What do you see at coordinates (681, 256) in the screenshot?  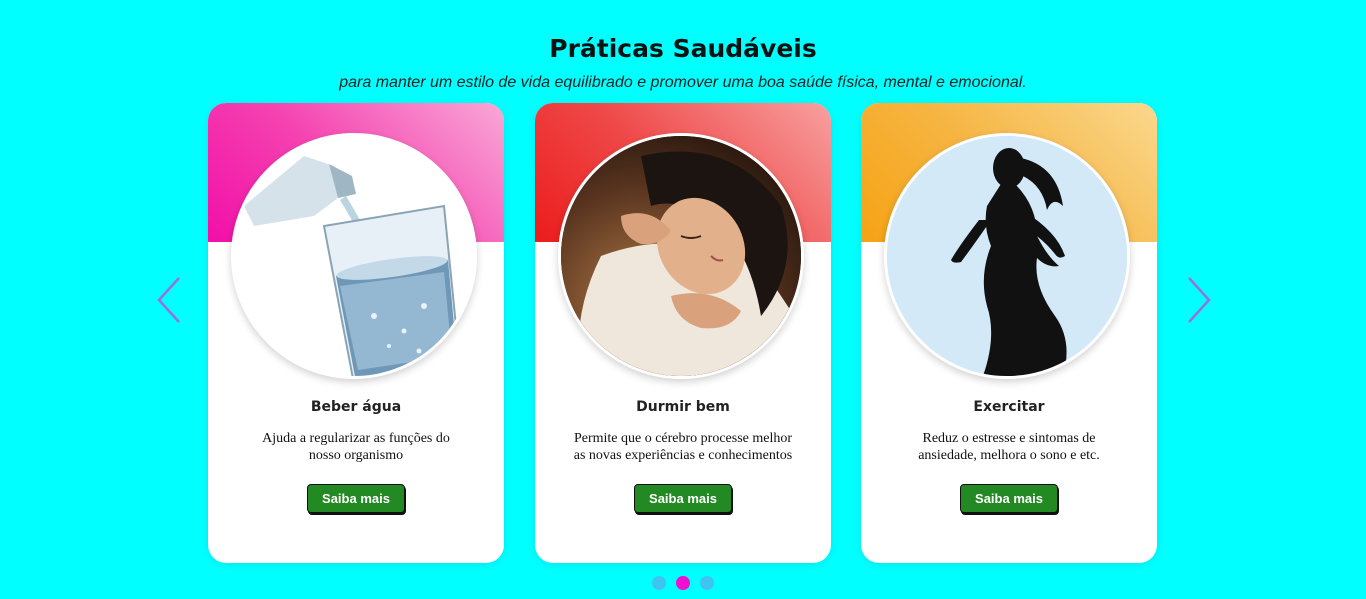 I see `sleeping-woman-image` at bounding box center [681, 256].